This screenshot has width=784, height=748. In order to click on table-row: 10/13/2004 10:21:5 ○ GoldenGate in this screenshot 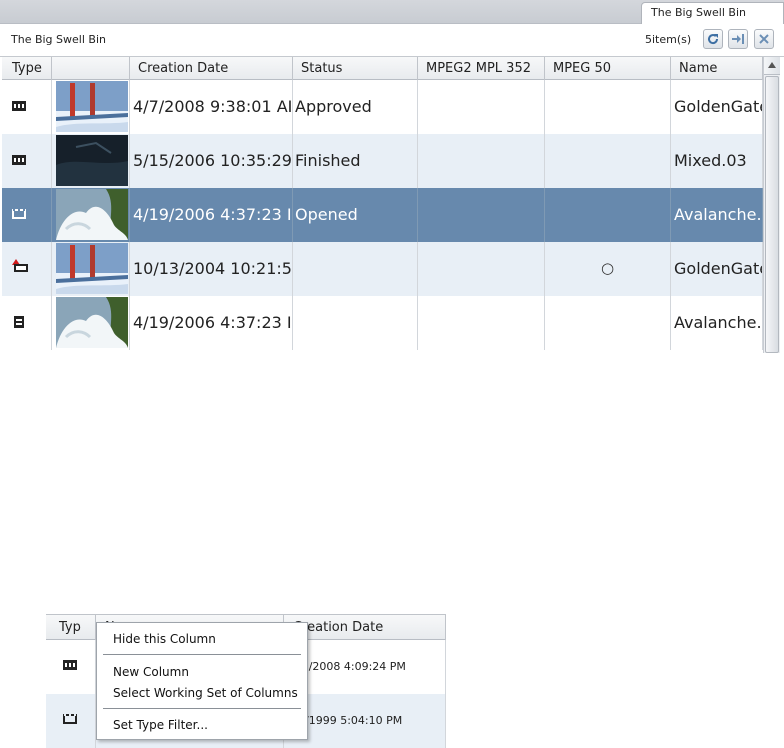, I will do `click(382, 269)`.